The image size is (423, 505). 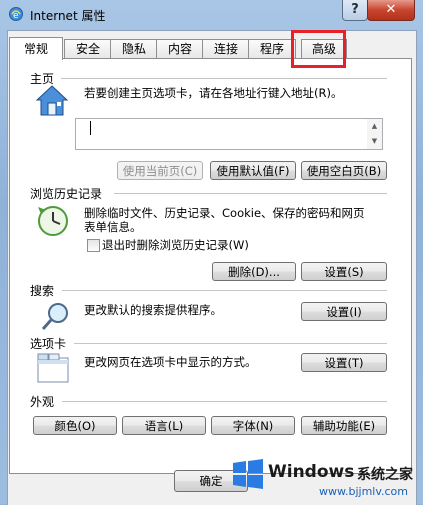 What do you see at coordinates (226, 49) in the screenshot?
I see `tab-connections: 连接` at bounding box center [226, 49].